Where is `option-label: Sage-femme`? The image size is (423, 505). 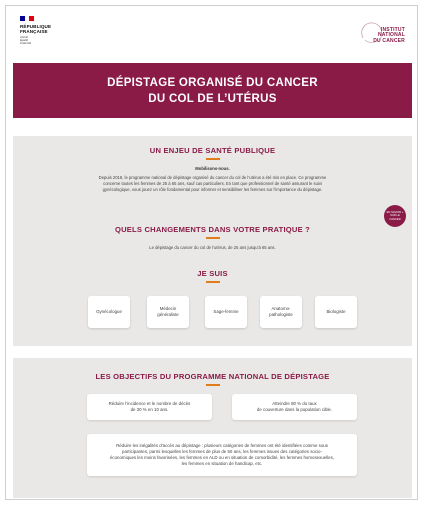
option-label: Sage-femme is located at coordinates (226, 312).